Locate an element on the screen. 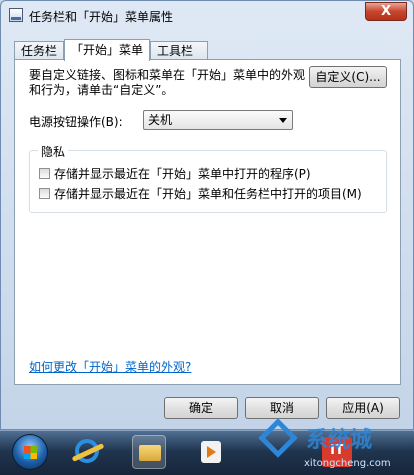 The image size is (414, 475). media-player-icon is located at coordinates (211, 452).